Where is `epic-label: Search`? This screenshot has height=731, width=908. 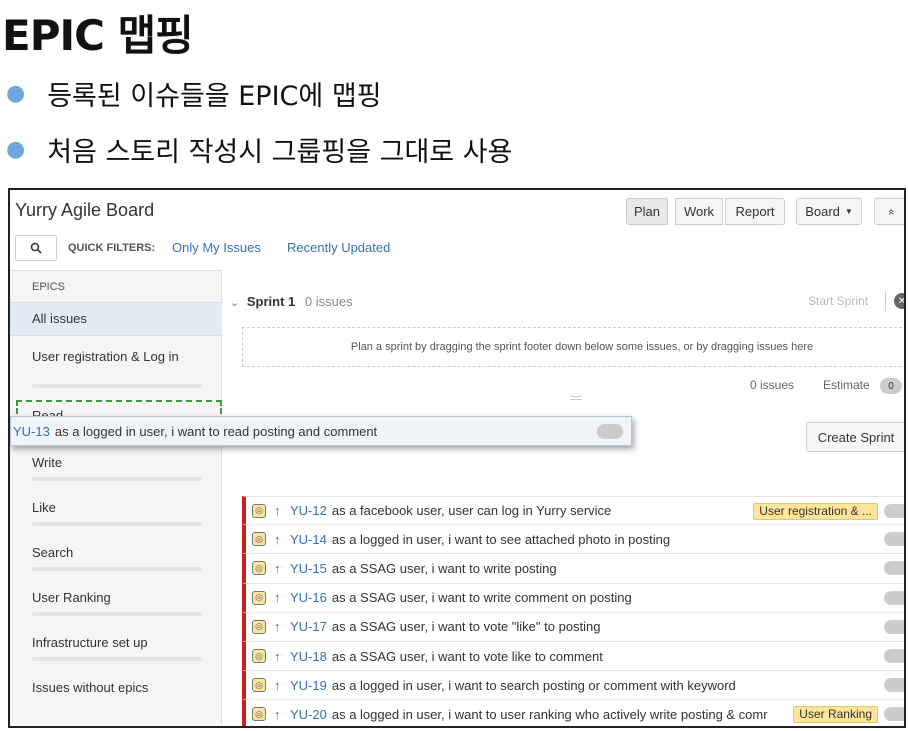
epic-label: Search is located at coordinates (53, 552).